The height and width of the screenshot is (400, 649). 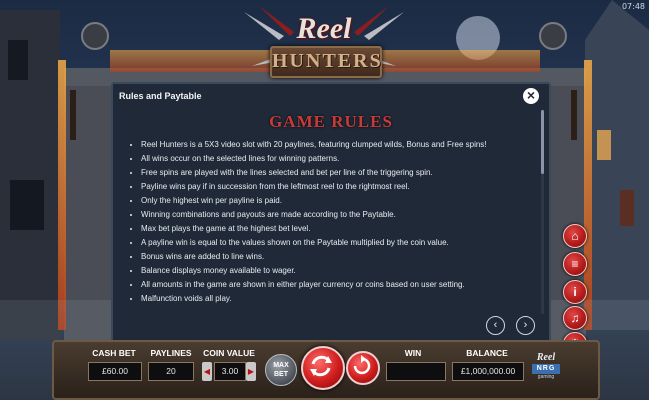 What do you see at coordinates (171, 353) in the screenshot?
I see `paylines-label: PAYLINES` at bounding box center [171, 353].